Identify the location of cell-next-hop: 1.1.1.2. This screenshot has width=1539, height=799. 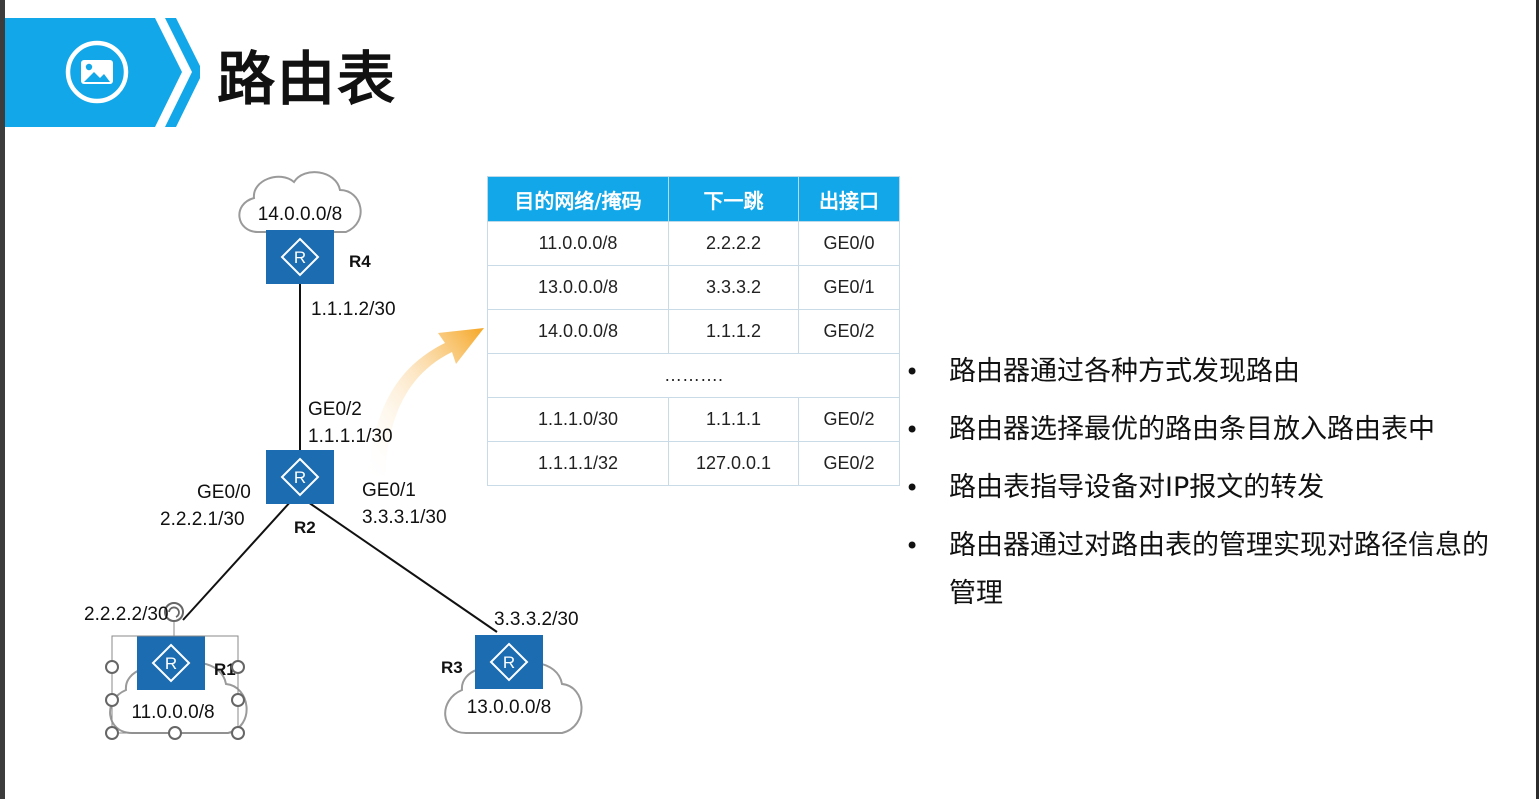
(733, 331).